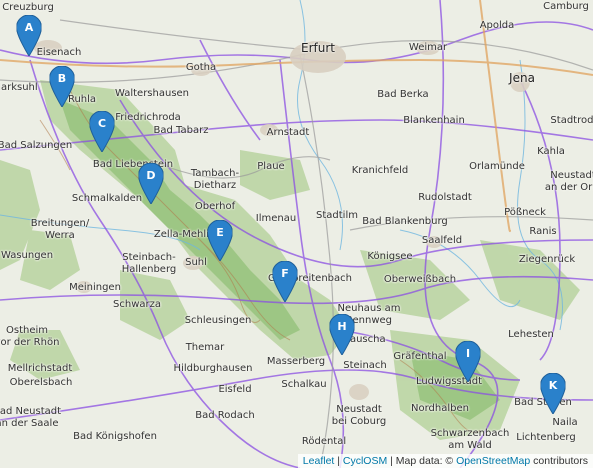 The width and height of the screenshot is (593, 468). I want to click on place-label-schleusingen: Schleusingen, so click(218, 320).